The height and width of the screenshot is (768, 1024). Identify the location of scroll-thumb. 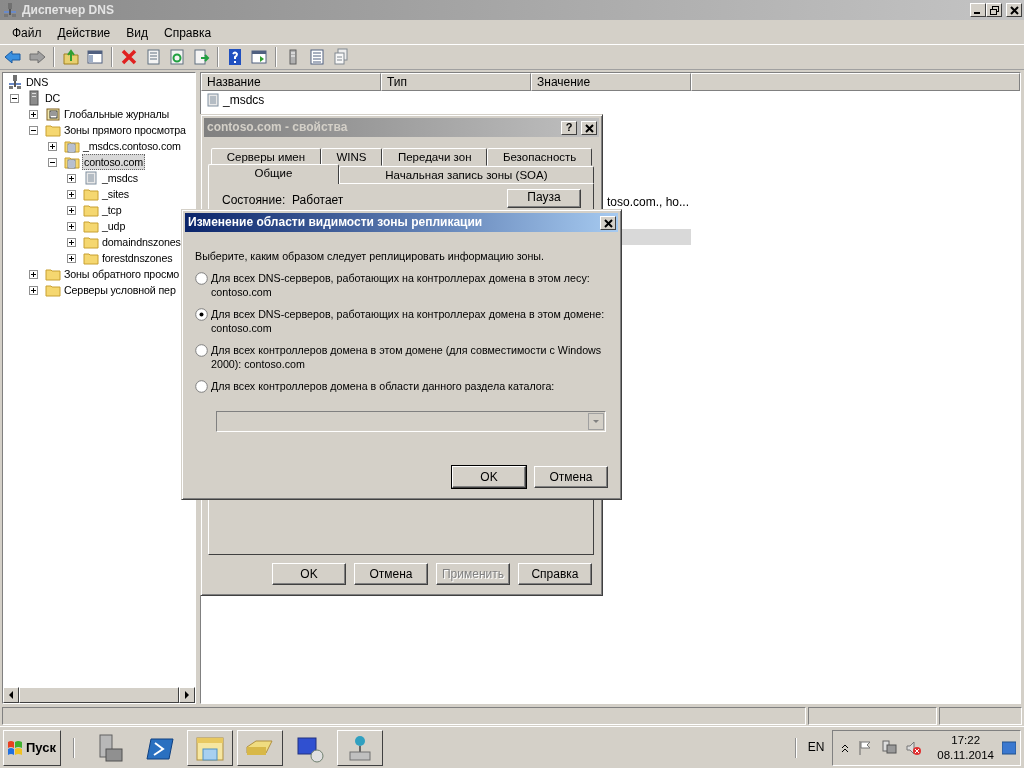
(99, 695).